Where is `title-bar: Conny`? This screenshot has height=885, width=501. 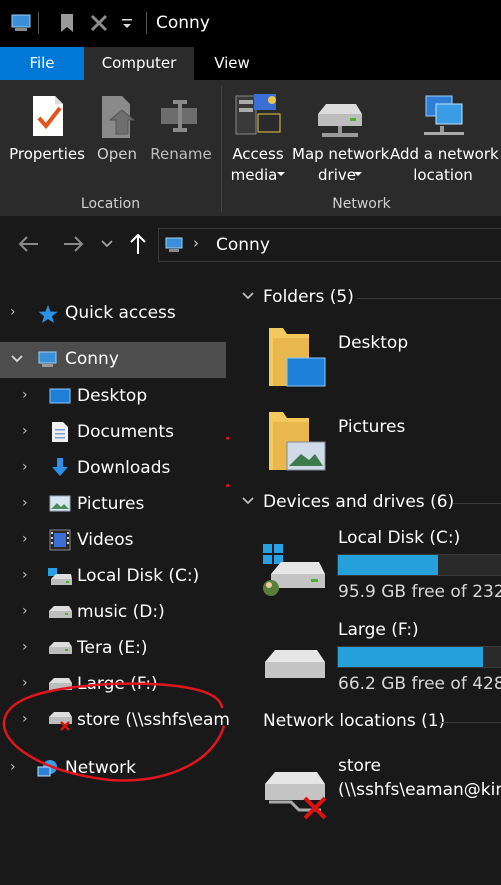 title-bar: Conny is located at coordinates (250, 23).